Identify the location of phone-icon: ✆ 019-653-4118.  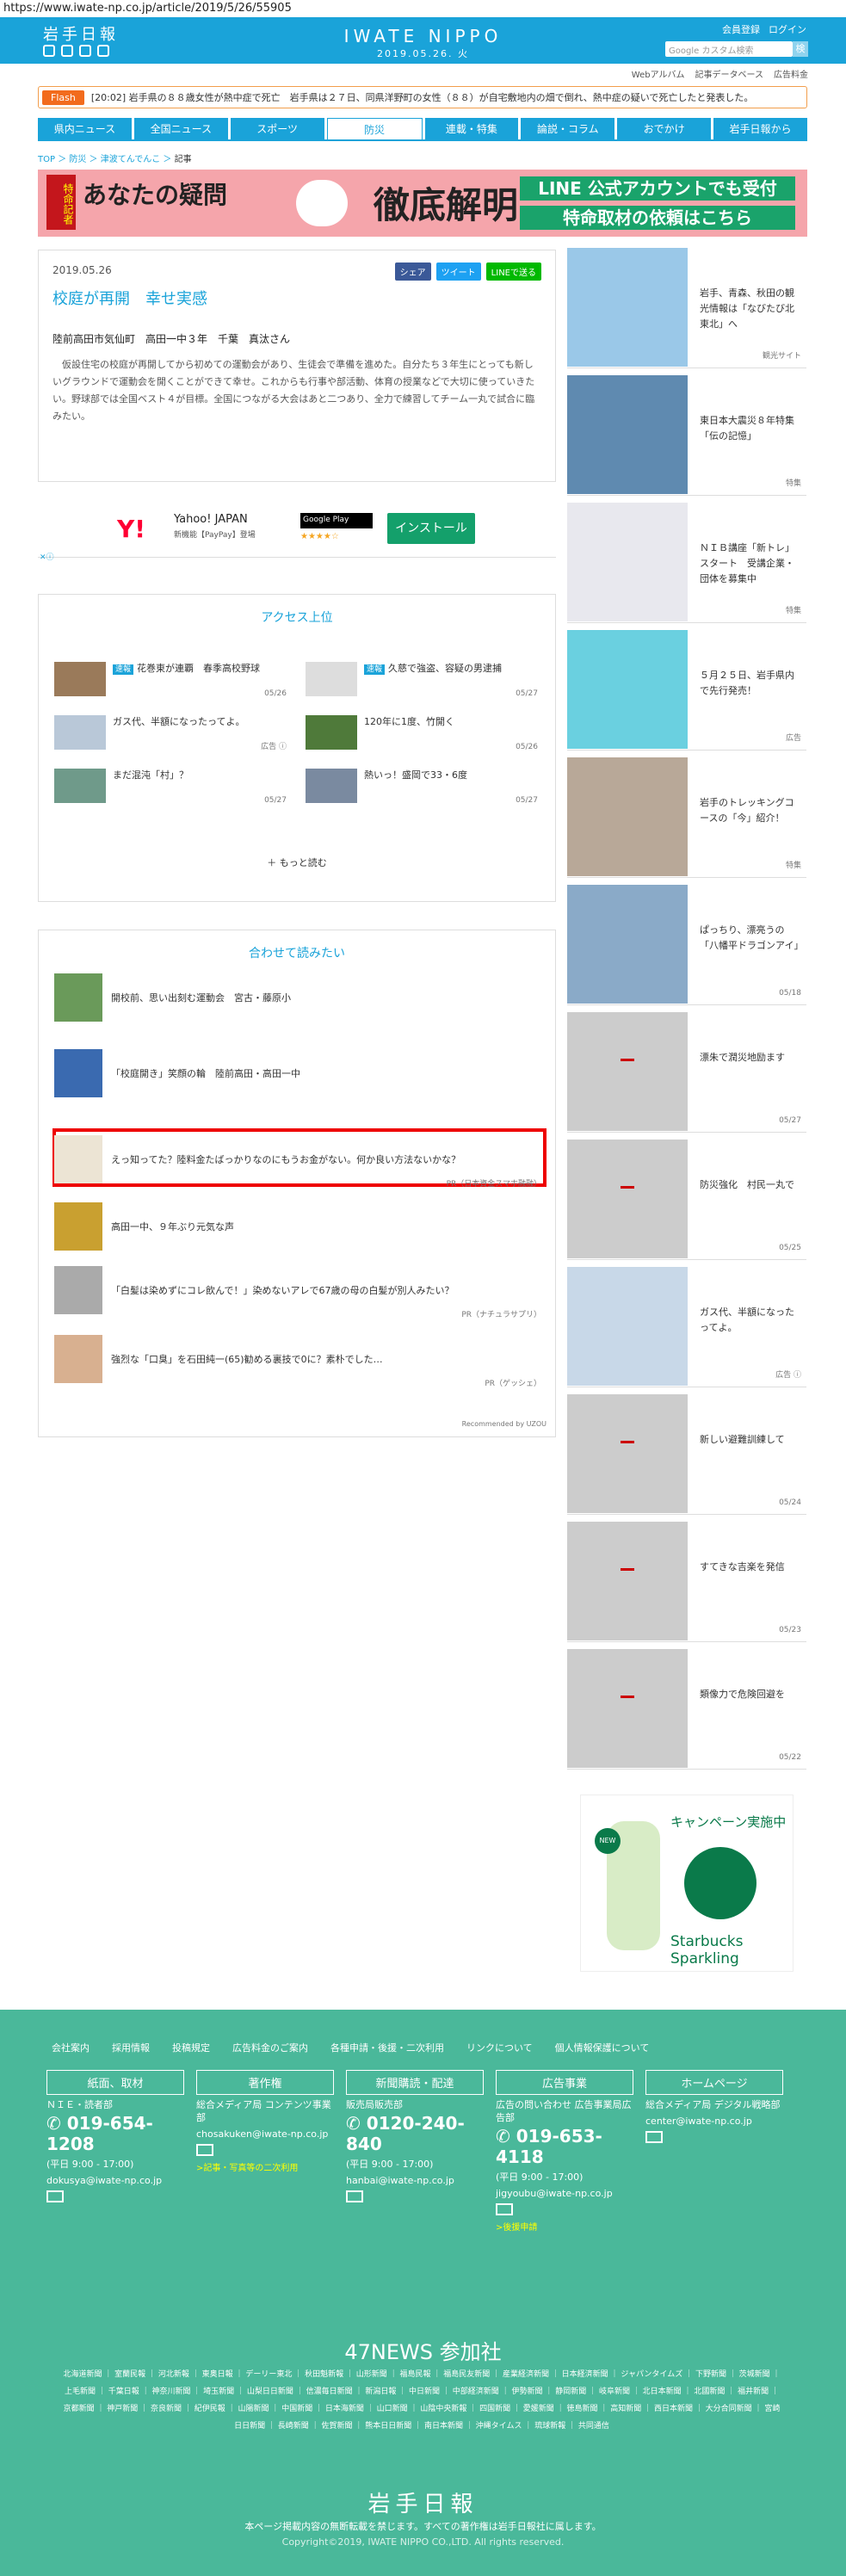
(549, 2146).